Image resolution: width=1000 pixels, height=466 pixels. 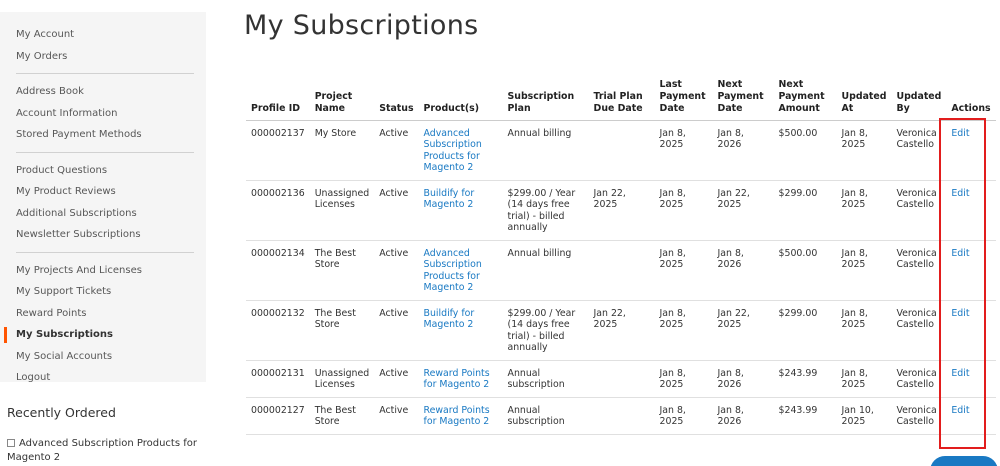 I want to click on column-header-actions: Actions, so click(x=971, y=96).